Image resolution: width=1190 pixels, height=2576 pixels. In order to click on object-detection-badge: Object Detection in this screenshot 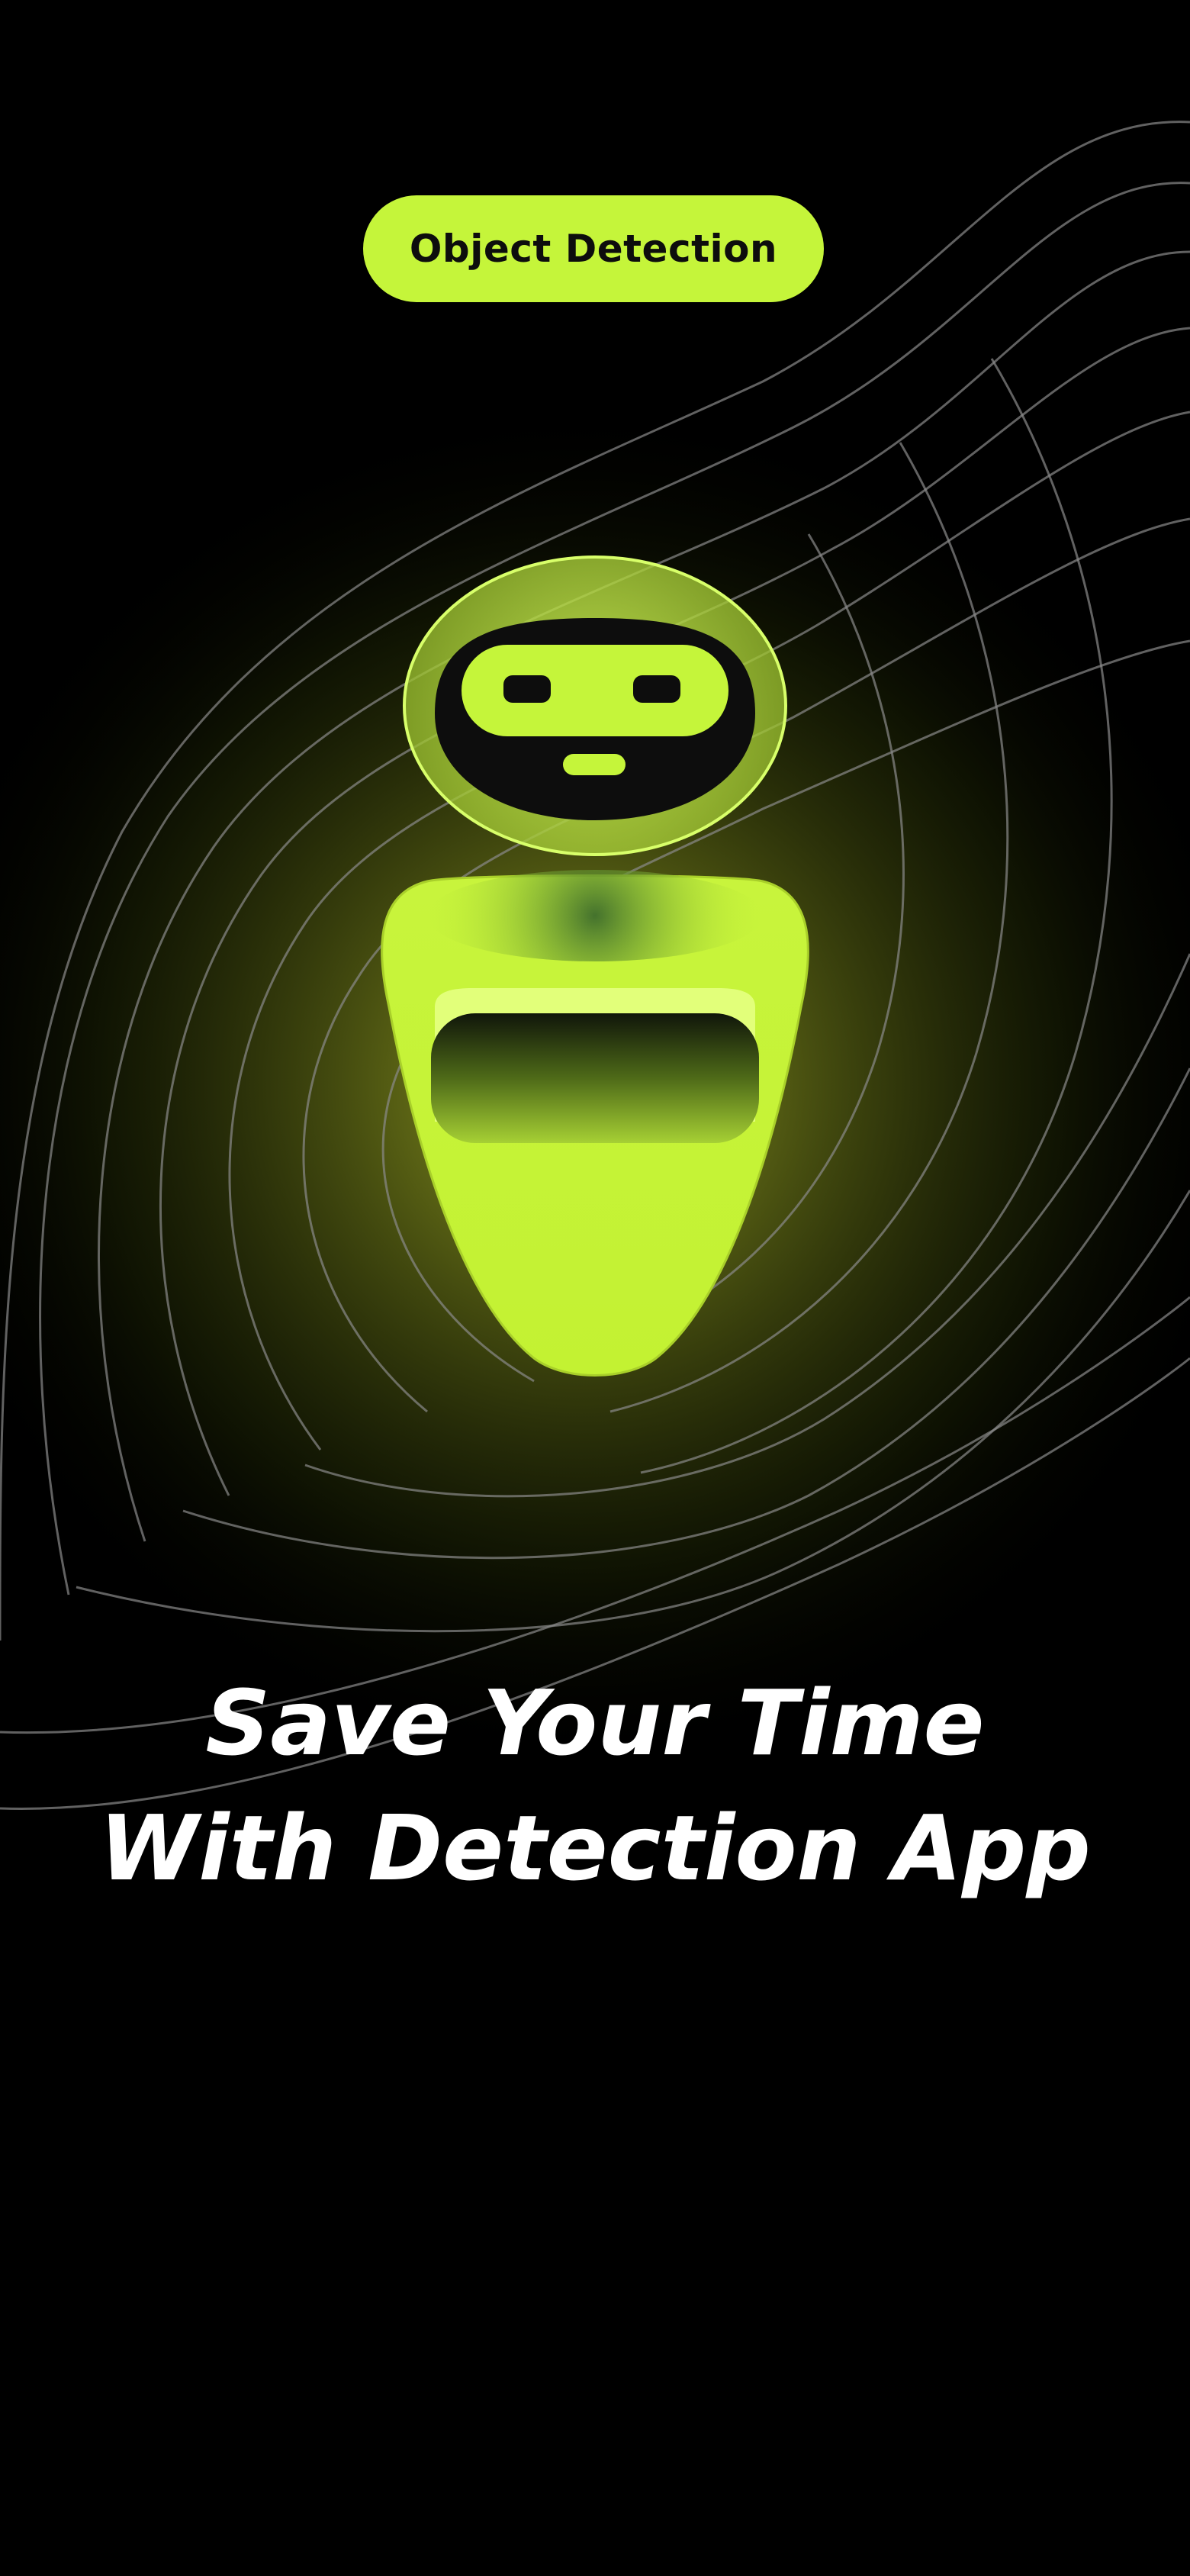, I will do `click(593, 248)`.